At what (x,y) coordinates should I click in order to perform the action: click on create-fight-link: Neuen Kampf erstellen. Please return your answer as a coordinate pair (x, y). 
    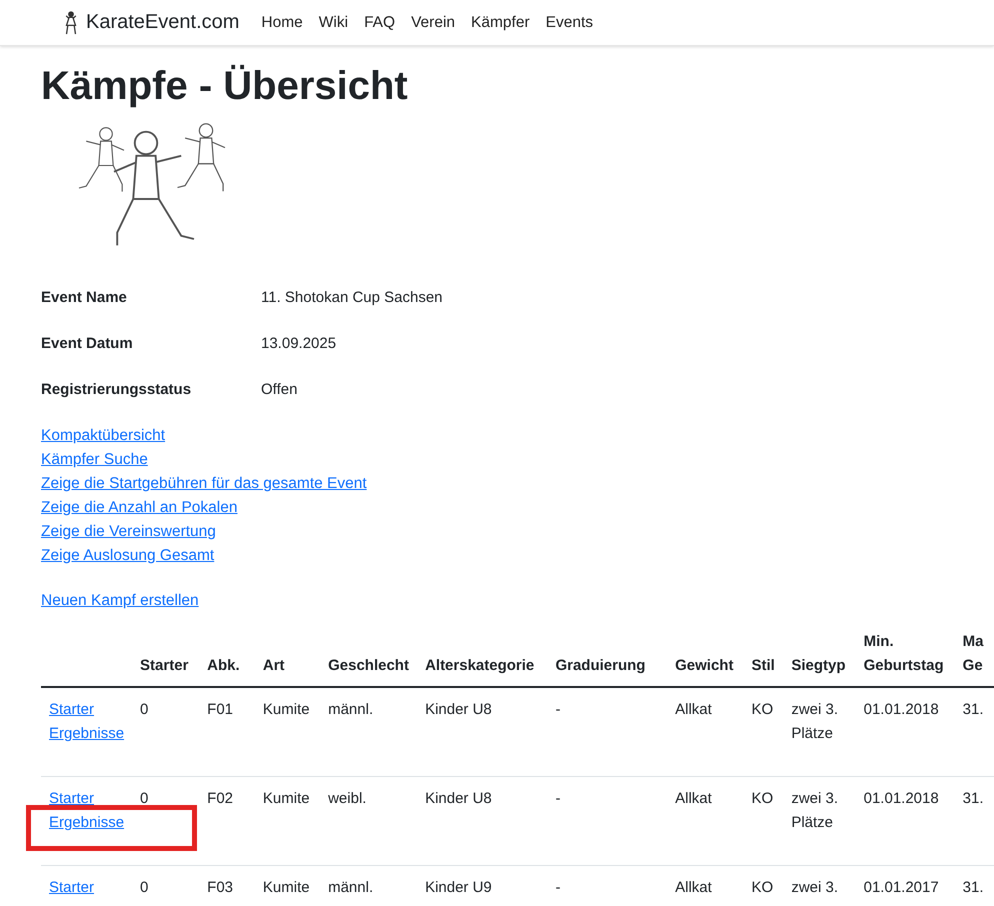
    Looking at the image, I should click on (120, 601).